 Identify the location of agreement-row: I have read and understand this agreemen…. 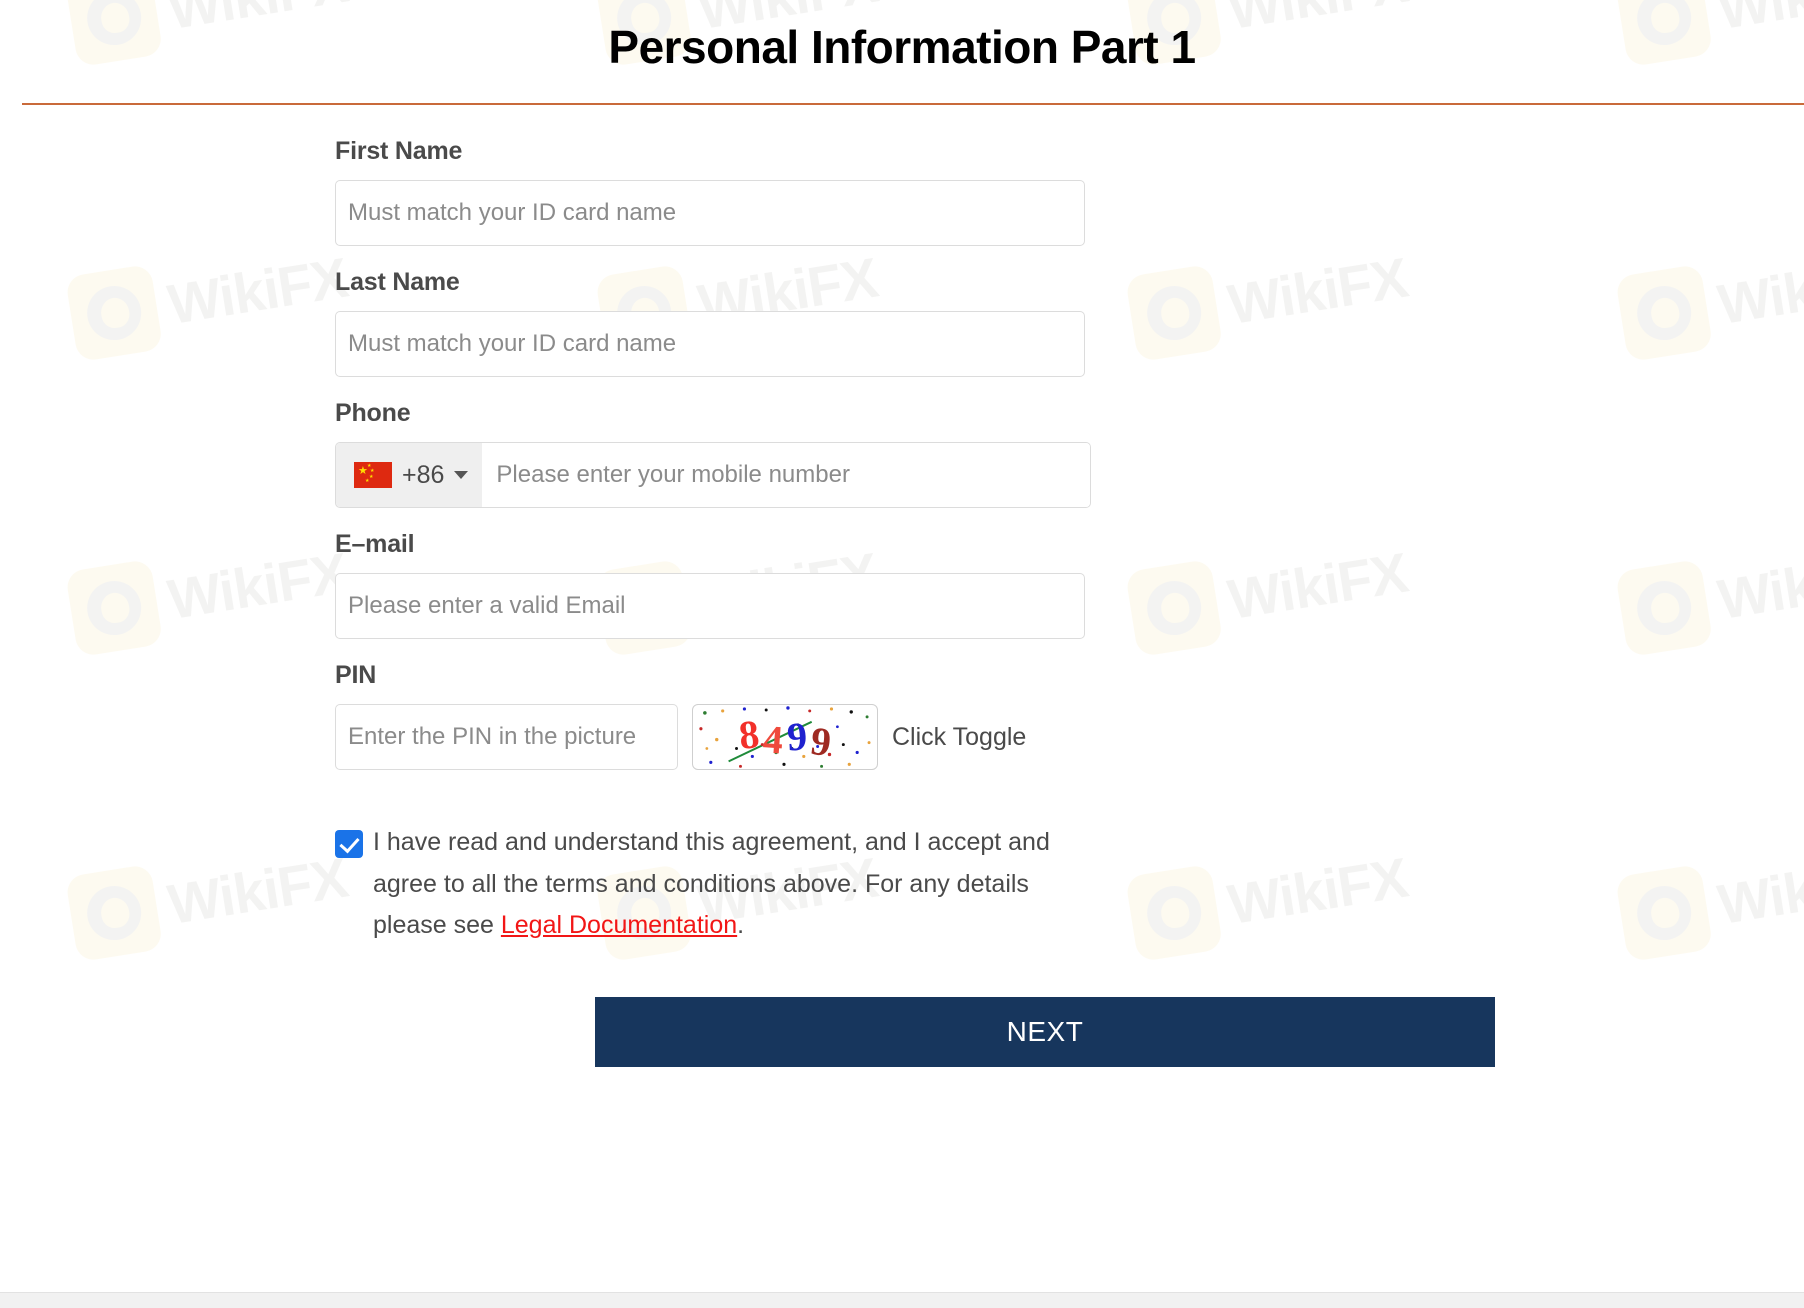
(720, 884).